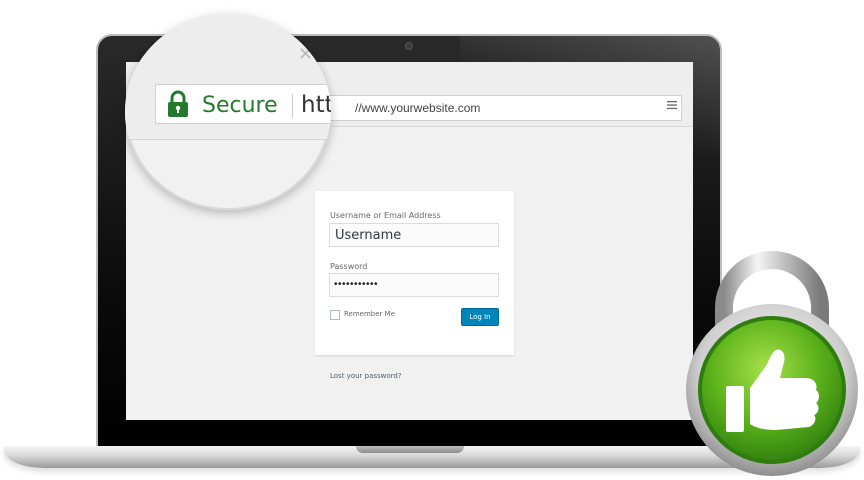 This screenshot has width=864, height=480. Describe the element at coordinates (673, 106) in the screenshot. I see `hamburger-menu-icon` at that location.